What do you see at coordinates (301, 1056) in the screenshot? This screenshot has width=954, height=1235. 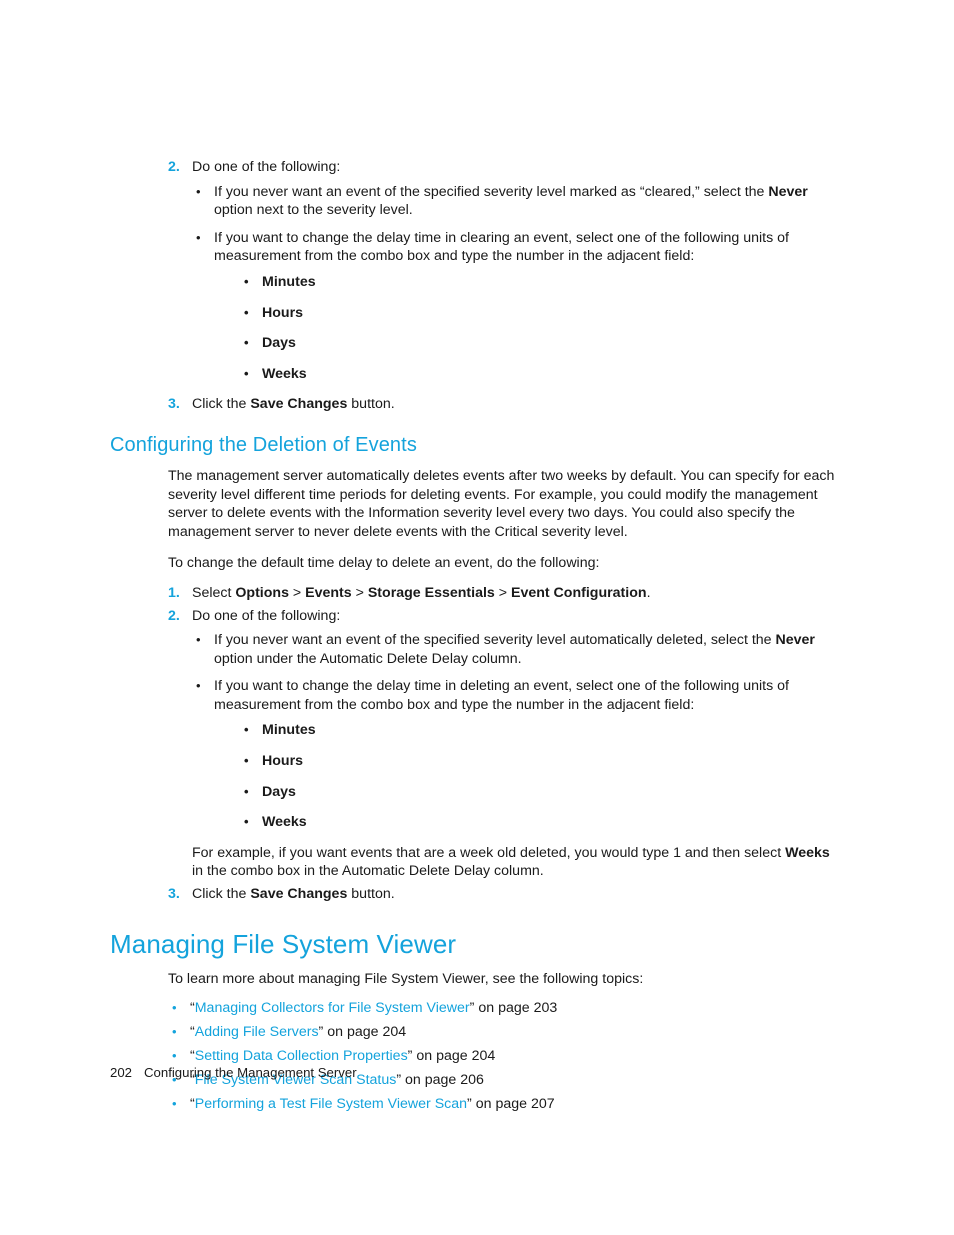 I see `xref-link-setting-data-collection-properties: Setting Data Collection Properties` at bounding box center [301, 1056].